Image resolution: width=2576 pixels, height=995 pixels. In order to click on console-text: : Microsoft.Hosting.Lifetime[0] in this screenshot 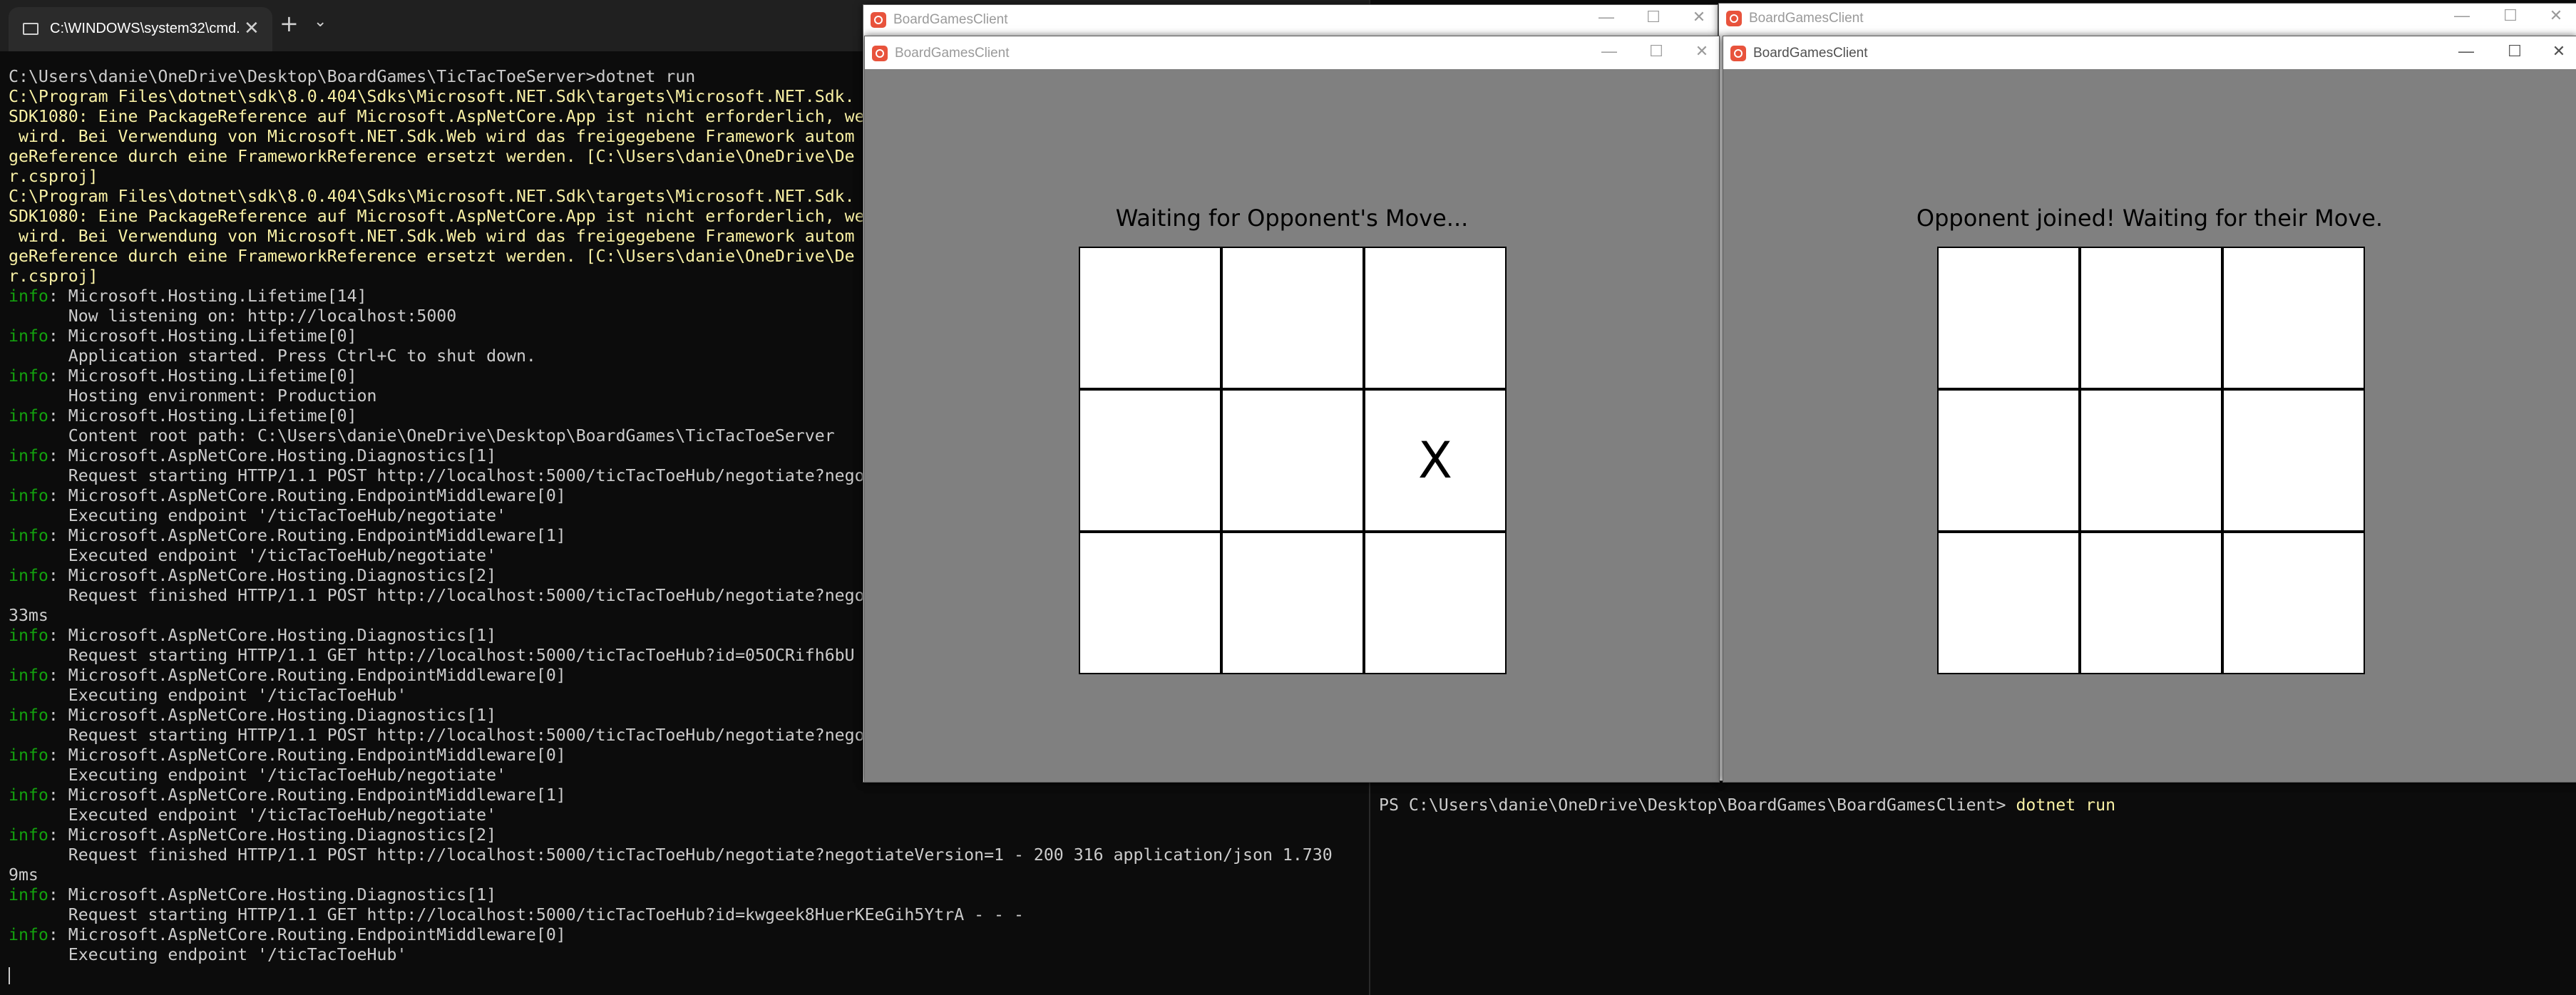, I will do `click(202, 416)`.